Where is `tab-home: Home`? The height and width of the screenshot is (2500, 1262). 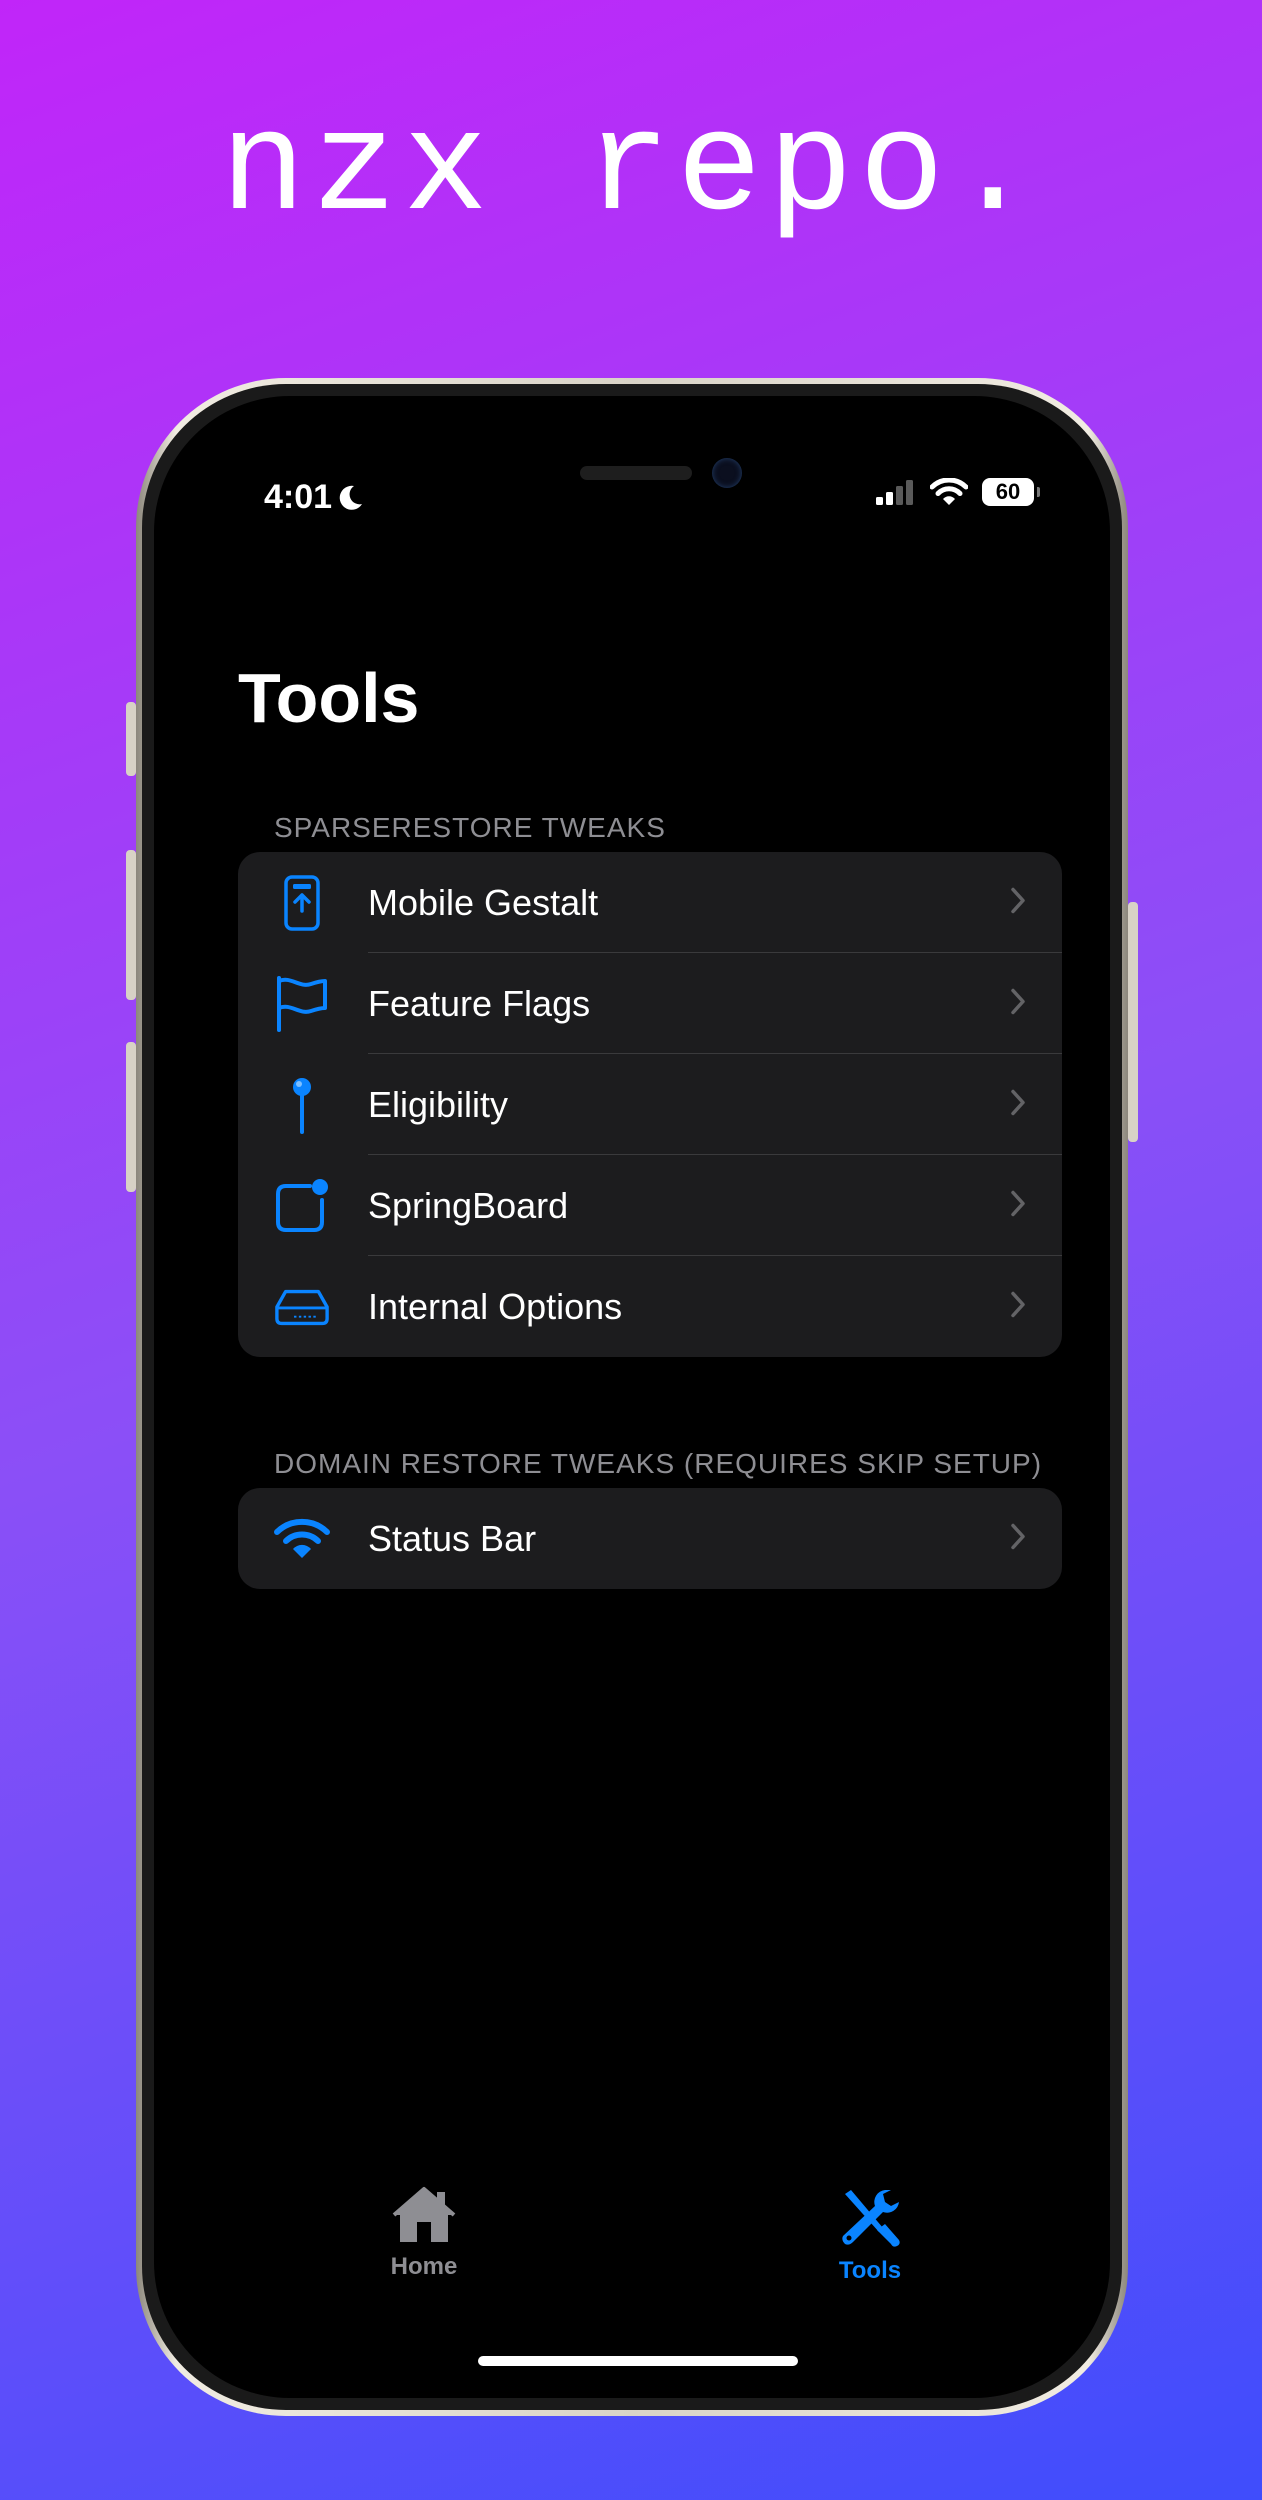 tab-home: Home is located at coordinates (424, 2233).